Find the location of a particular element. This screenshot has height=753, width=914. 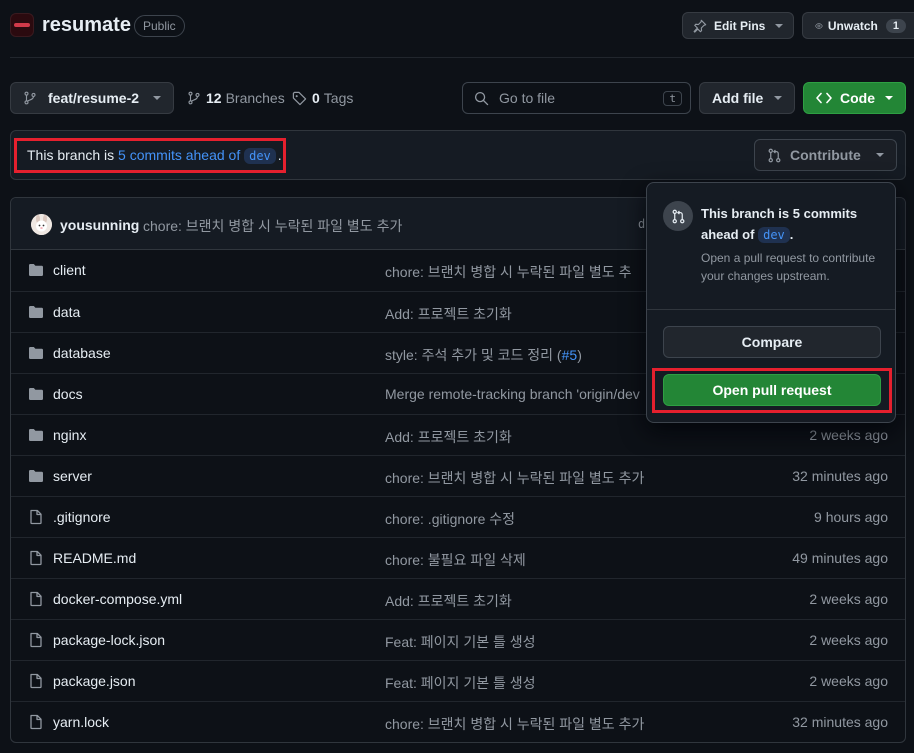

search-icon is located at coordinates (481, 98).